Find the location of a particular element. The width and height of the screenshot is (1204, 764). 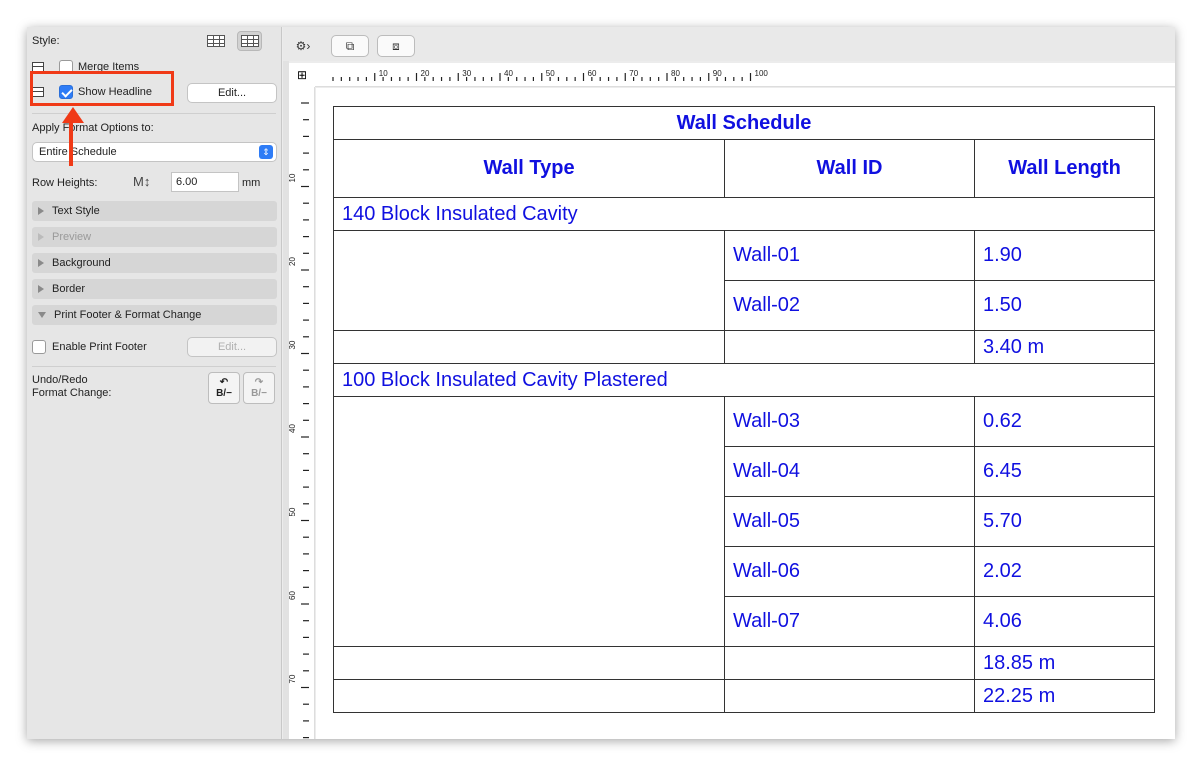

wall-length-cell: 2.02 is located at coordinates (1064, 571).